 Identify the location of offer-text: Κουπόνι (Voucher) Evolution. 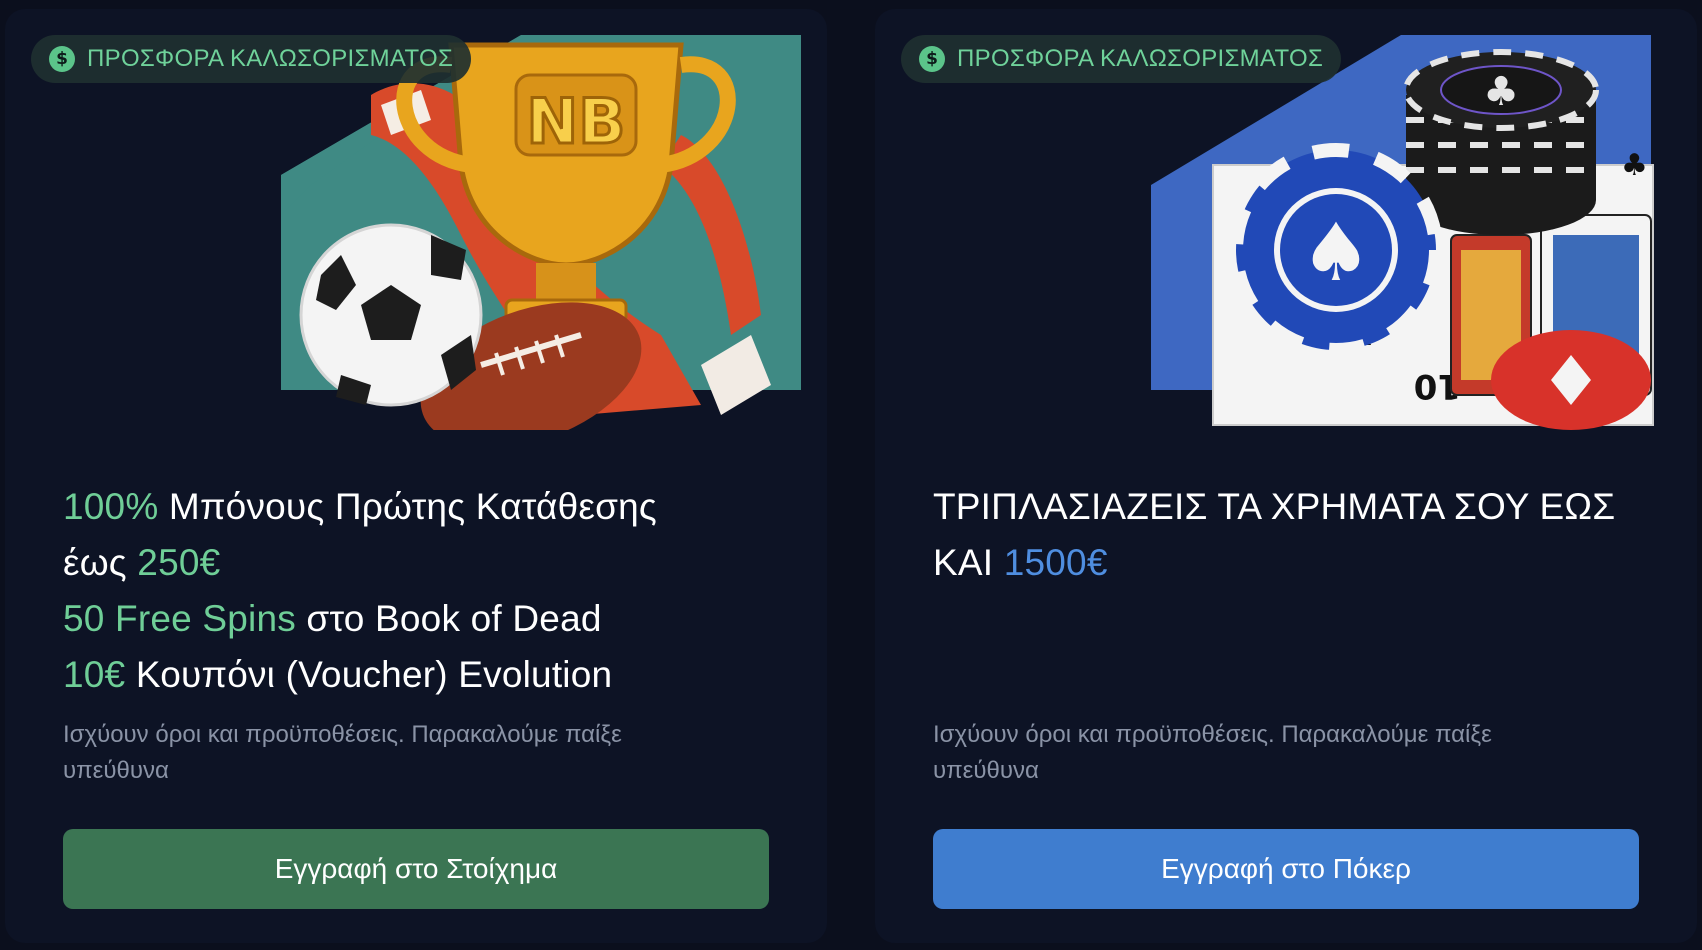
(369, 674).